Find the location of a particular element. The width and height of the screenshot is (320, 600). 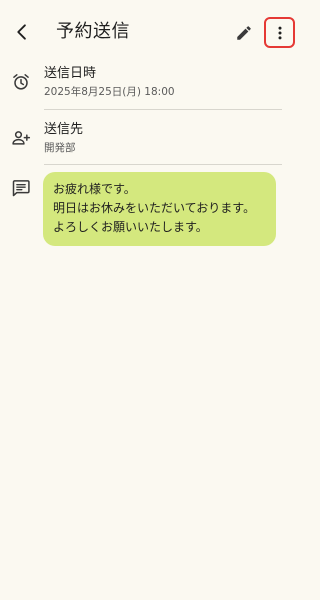

message-line: お疲れ様です。 is located at coordinates (94, 189).